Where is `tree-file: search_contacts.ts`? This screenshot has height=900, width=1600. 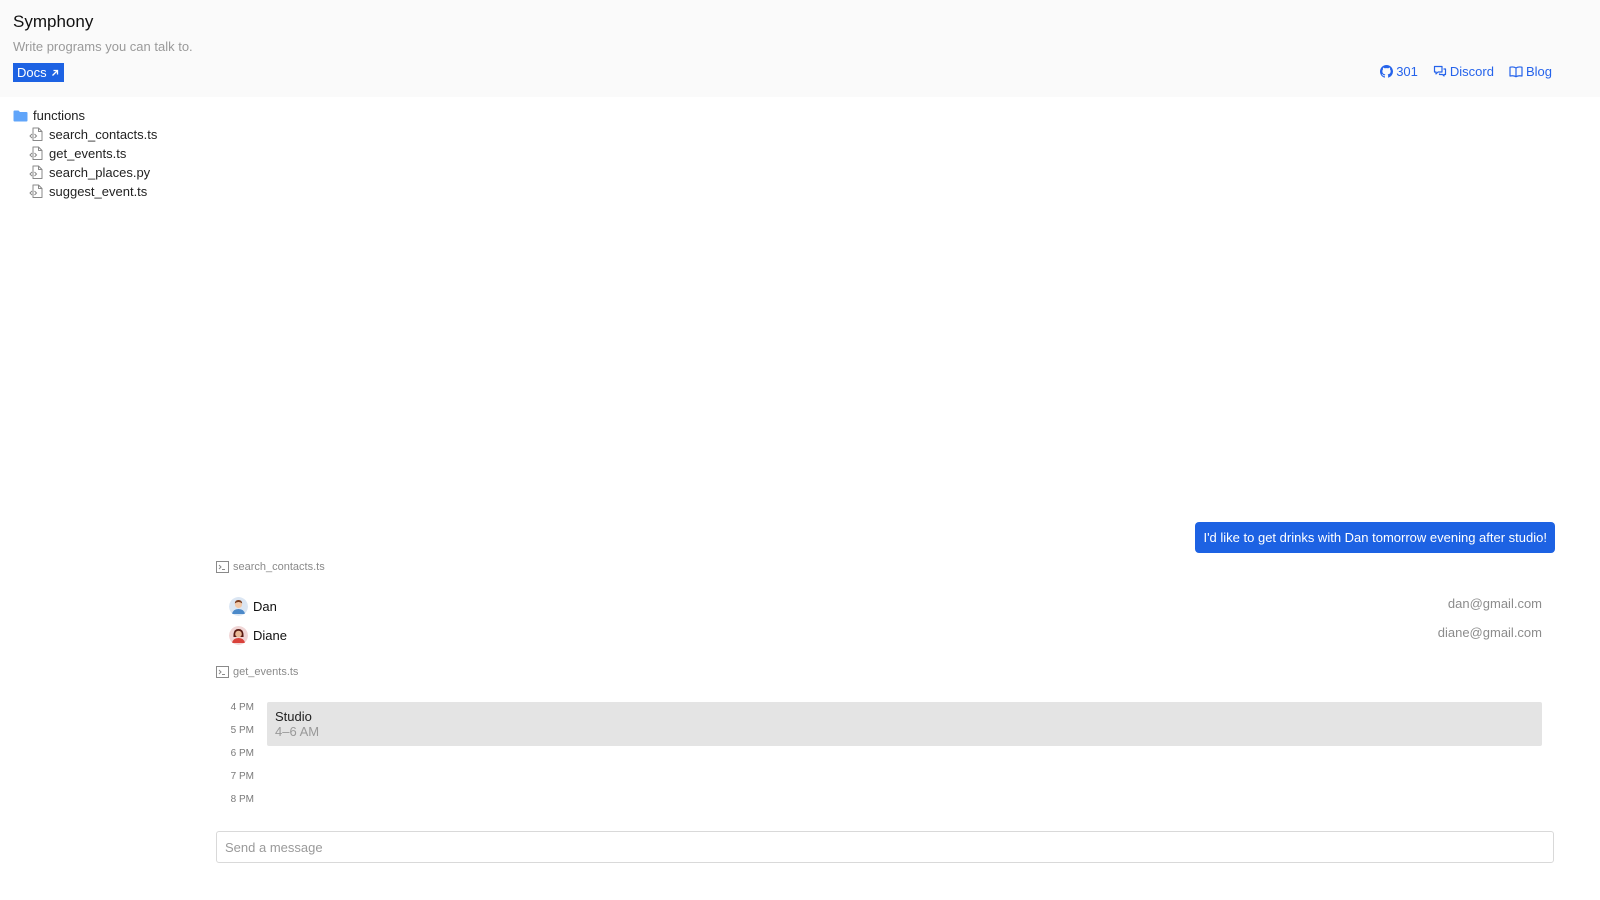
tree-file: search_contacts.ts is located at coordinates (85, 134).